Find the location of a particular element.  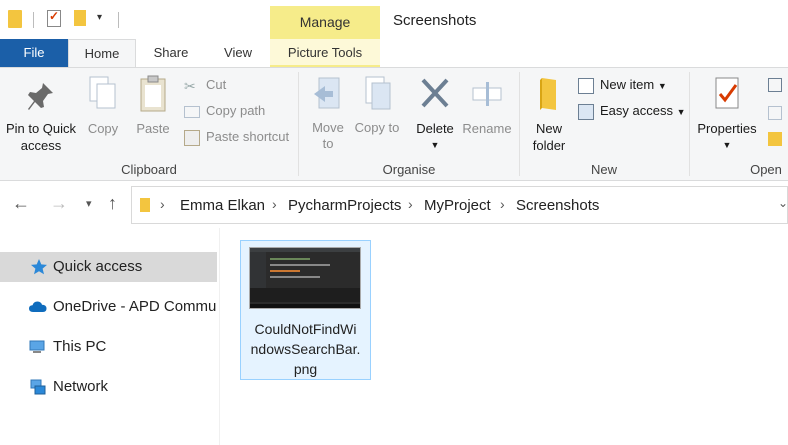

up-arrow-icon: ↑ is located at coordinates (112, 203).